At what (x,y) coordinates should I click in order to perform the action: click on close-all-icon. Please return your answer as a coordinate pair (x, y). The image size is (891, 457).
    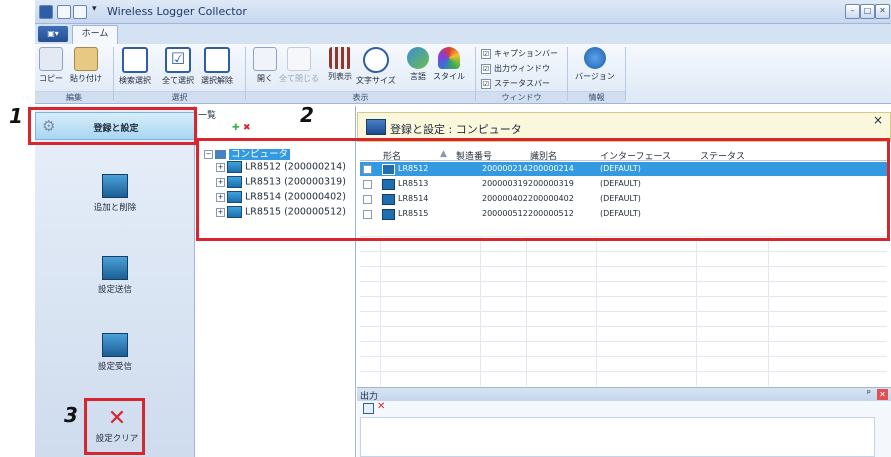
    Looking at the image, I should click on (299, 59).